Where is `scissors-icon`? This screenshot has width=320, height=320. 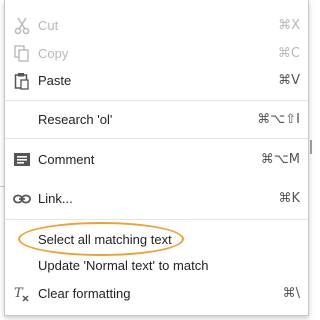
scissors-icon is located at coordinates (22, 26).